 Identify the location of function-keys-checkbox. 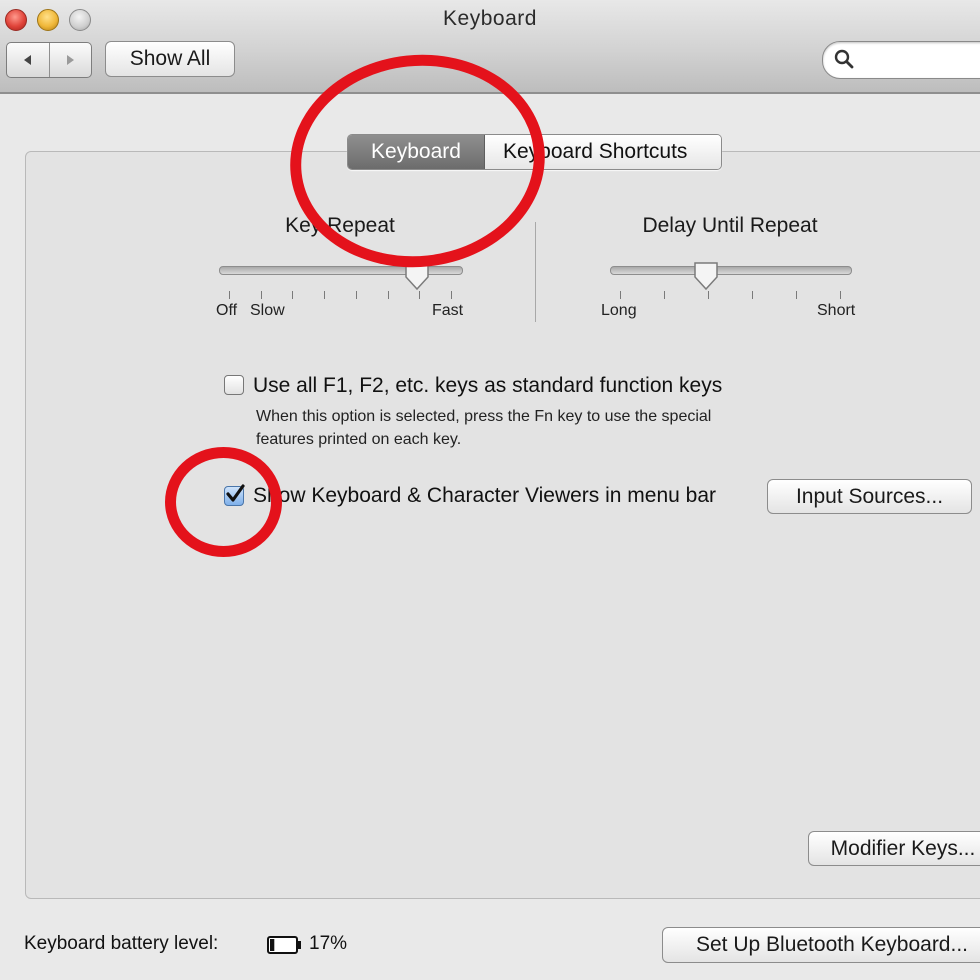
(234, 385).